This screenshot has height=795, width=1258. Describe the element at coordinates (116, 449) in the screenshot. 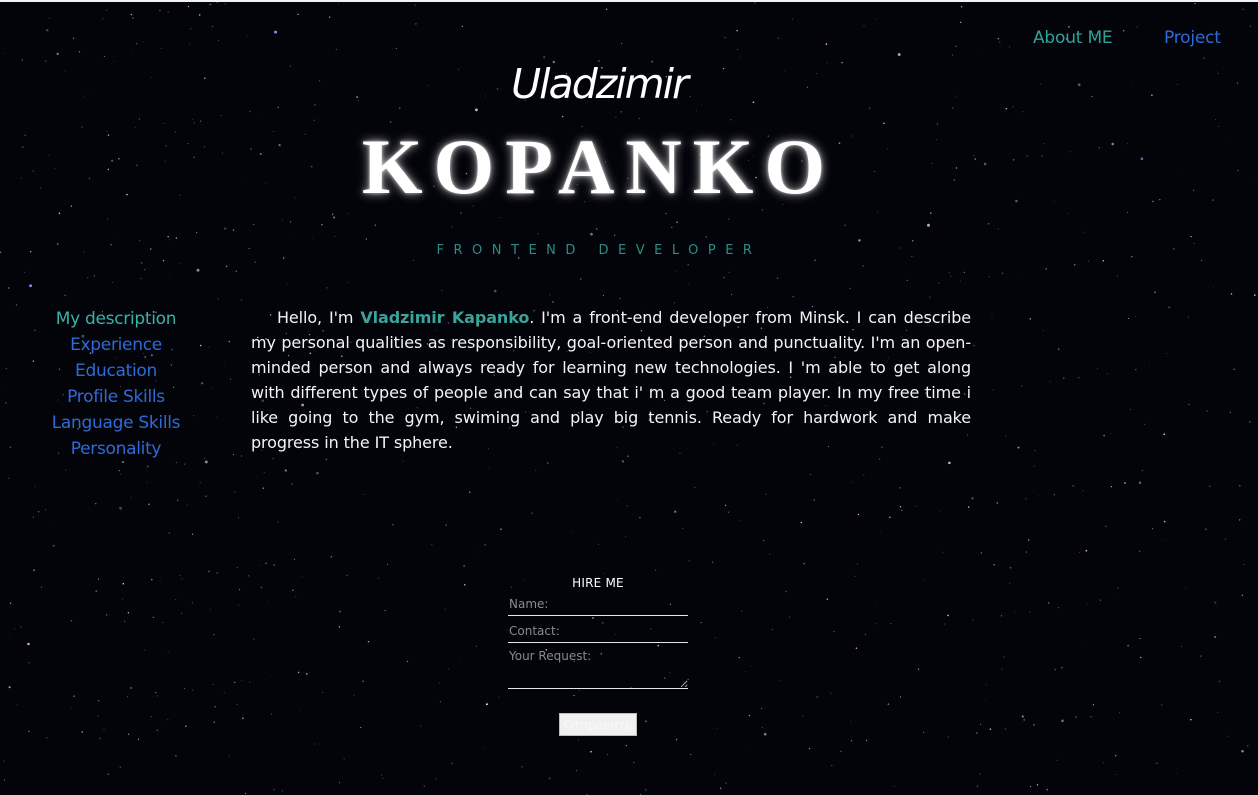

I see `side-nav-item-personality: Personality` at that location.